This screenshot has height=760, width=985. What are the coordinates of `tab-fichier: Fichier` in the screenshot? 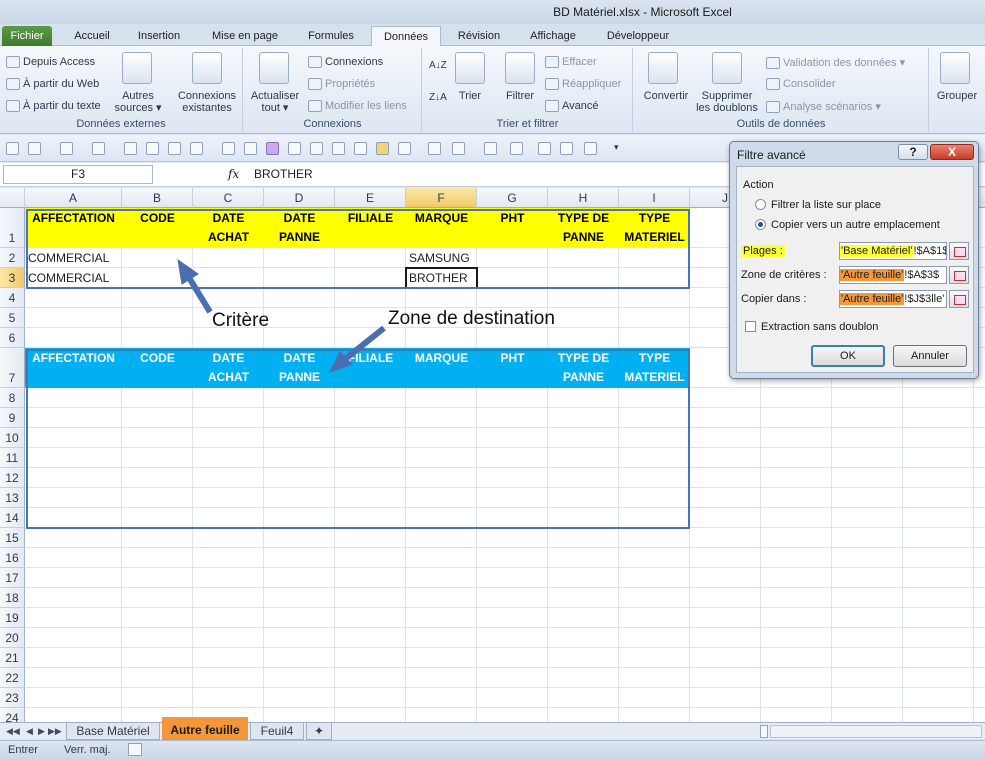 It's located at (27, 36).